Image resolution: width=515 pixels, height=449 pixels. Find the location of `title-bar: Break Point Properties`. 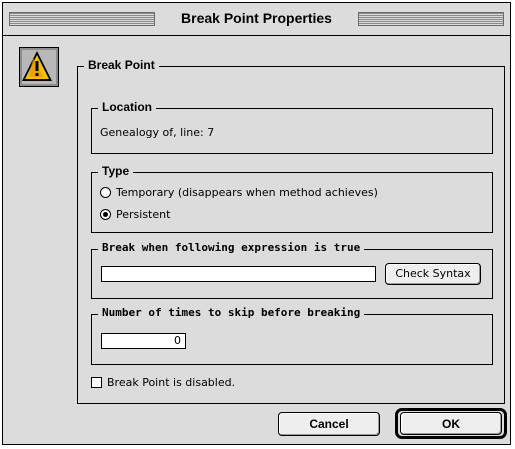

title-bar: Break Point Properties is located at coordinates (256, 19).